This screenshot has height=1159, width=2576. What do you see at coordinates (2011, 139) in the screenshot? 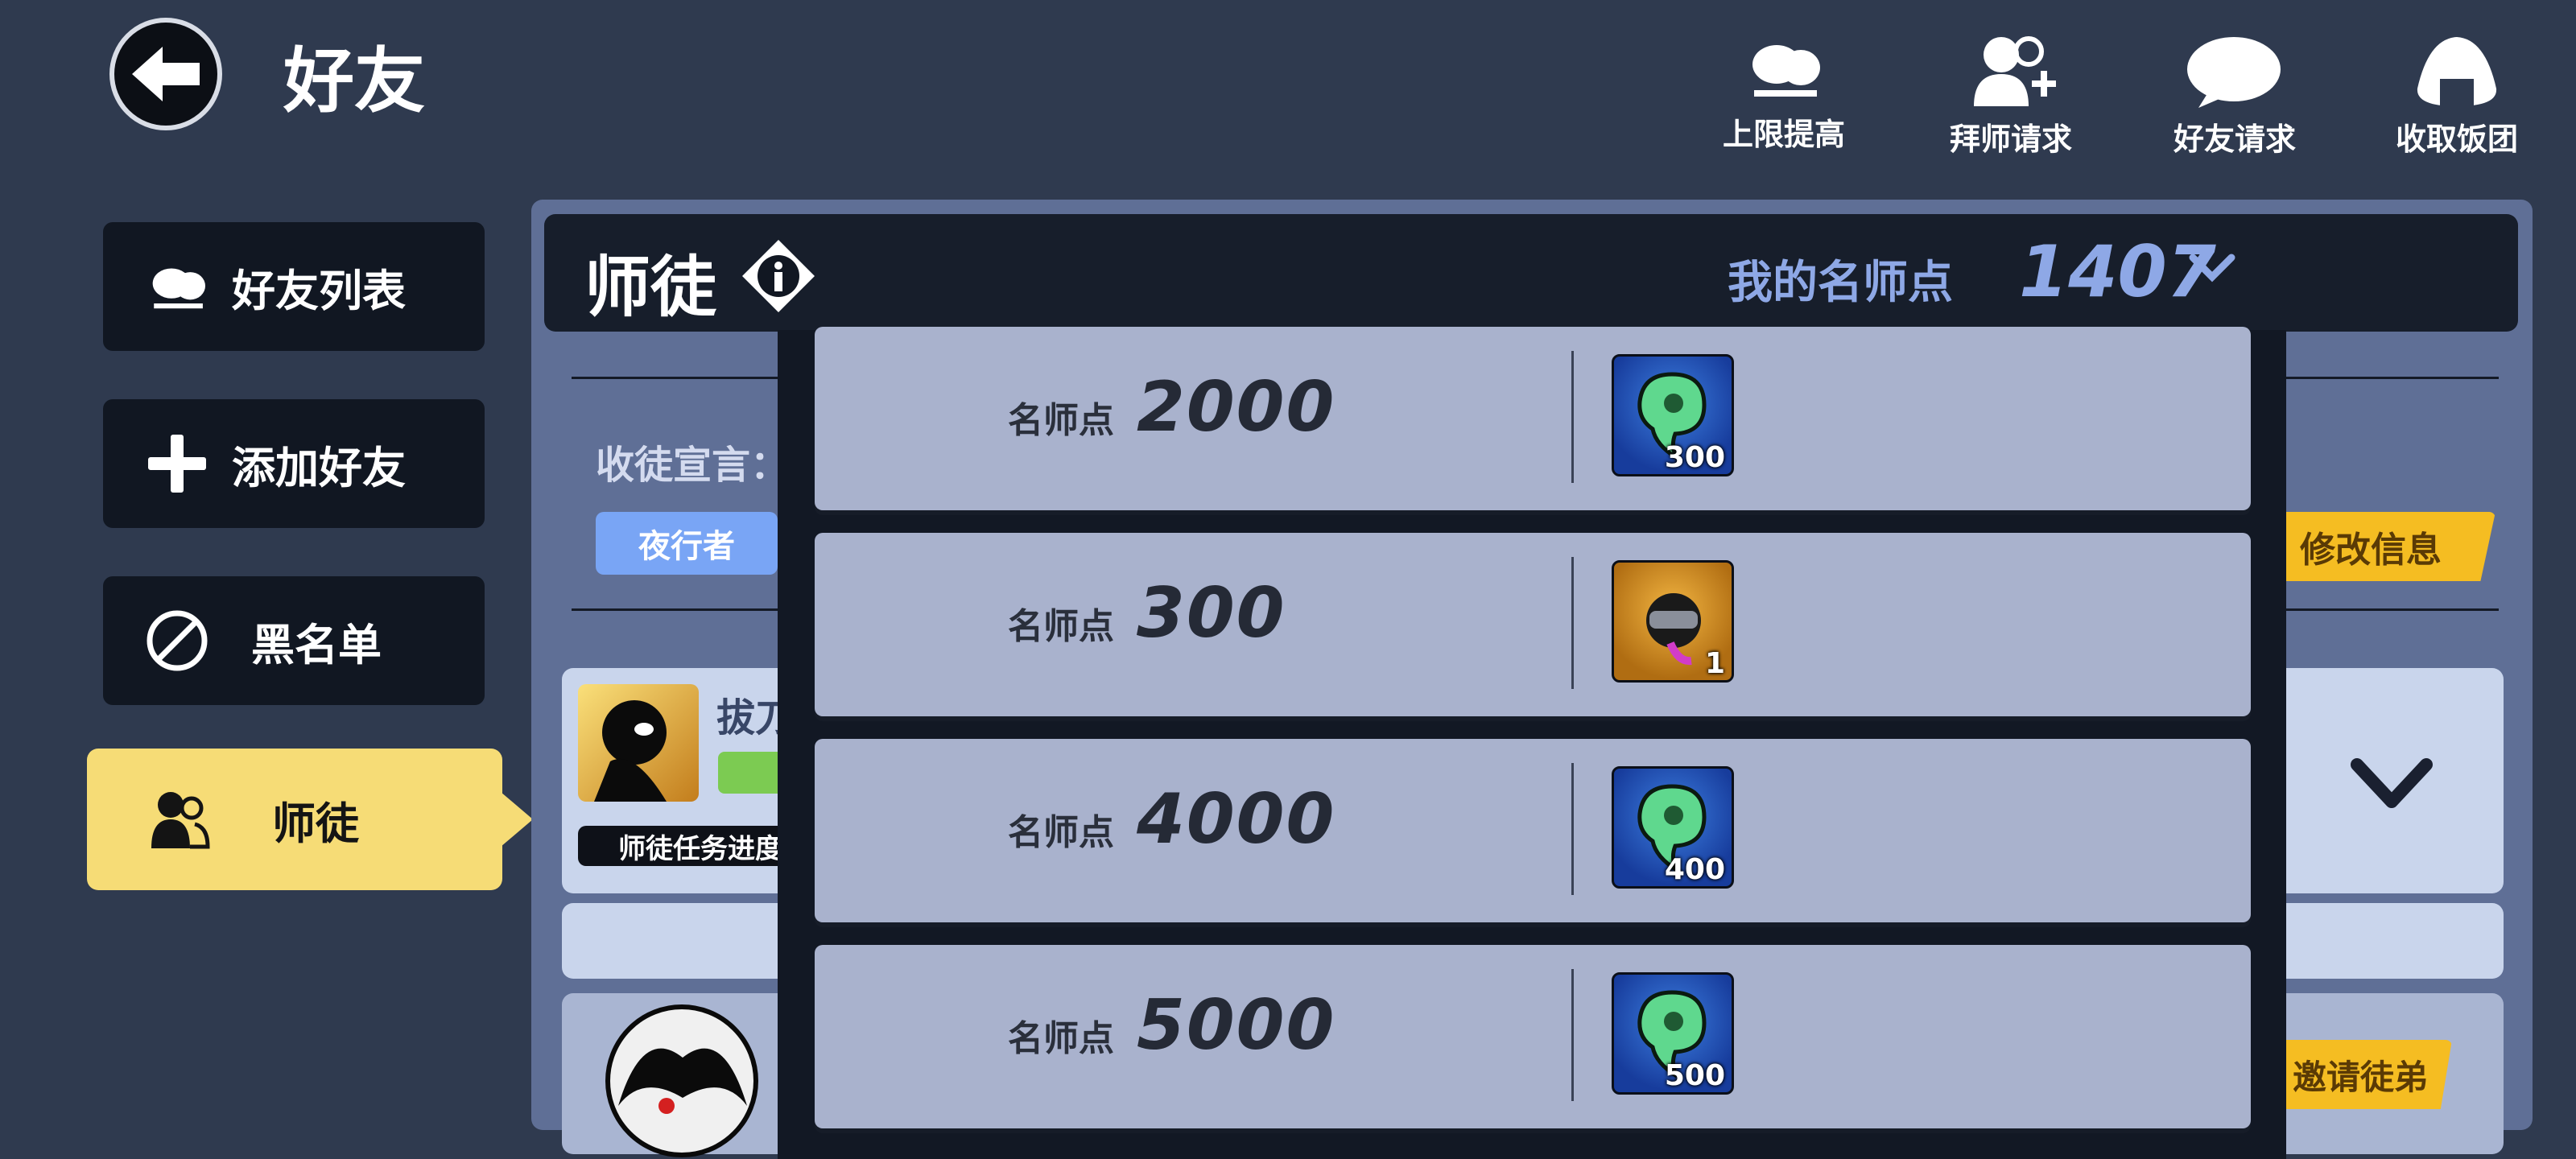
I see `mentor-requests-label: 拜师请求` at bounding box center [2011, 139].